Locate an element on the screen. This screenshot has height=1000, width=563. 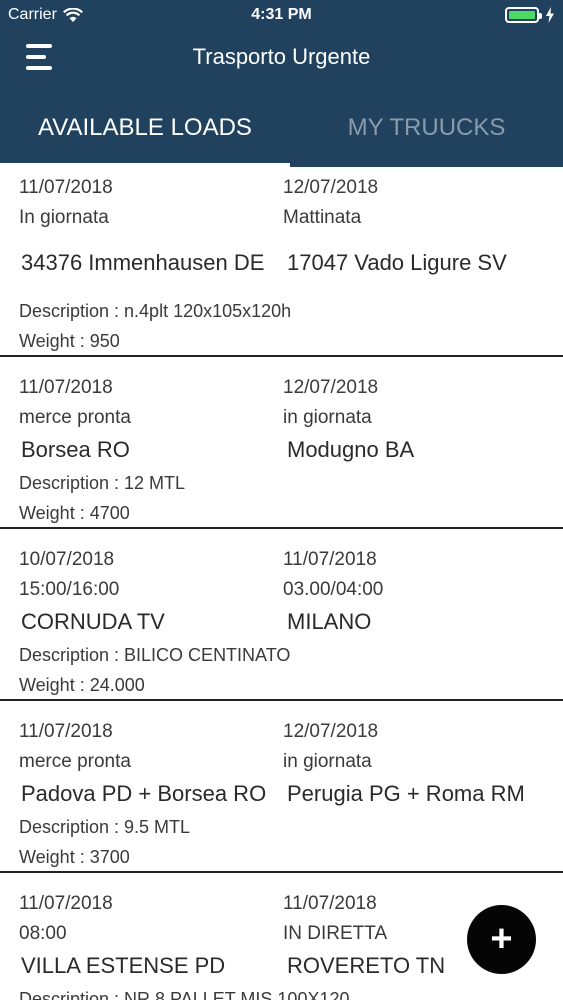
load-weight: Weight : 950 is located at coordinates (69, 341).